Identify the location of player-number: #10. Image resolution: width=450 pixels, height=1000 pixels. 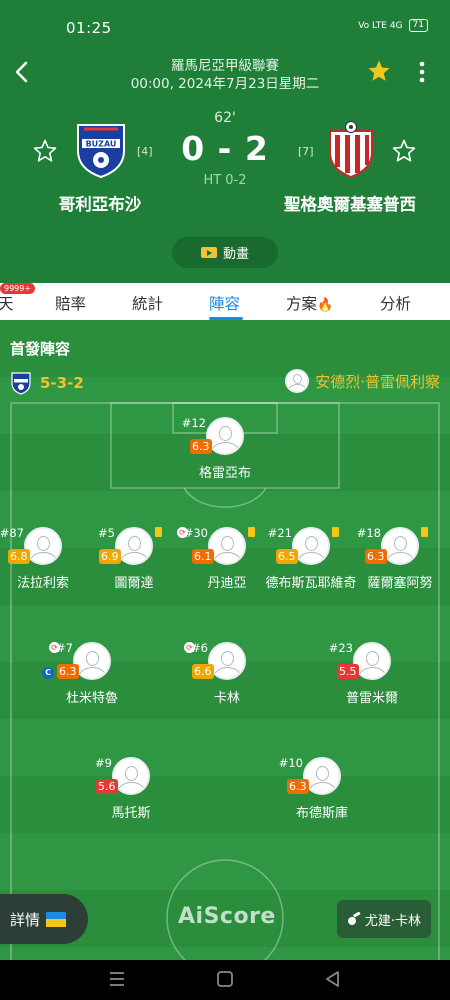
(290, 763).